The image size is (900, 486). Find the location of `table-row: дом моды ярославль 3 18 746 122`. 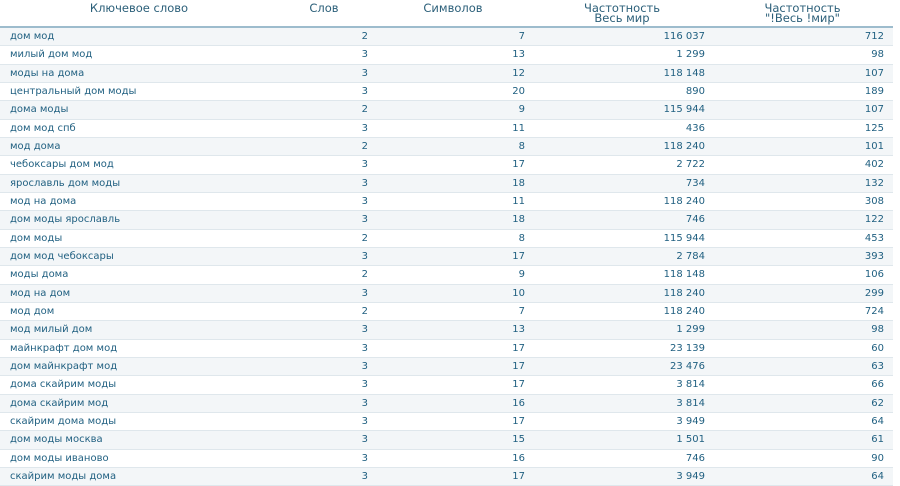

table-row: дом моды ярославль 3 18 746 122 is located at coordinates (446, 220).